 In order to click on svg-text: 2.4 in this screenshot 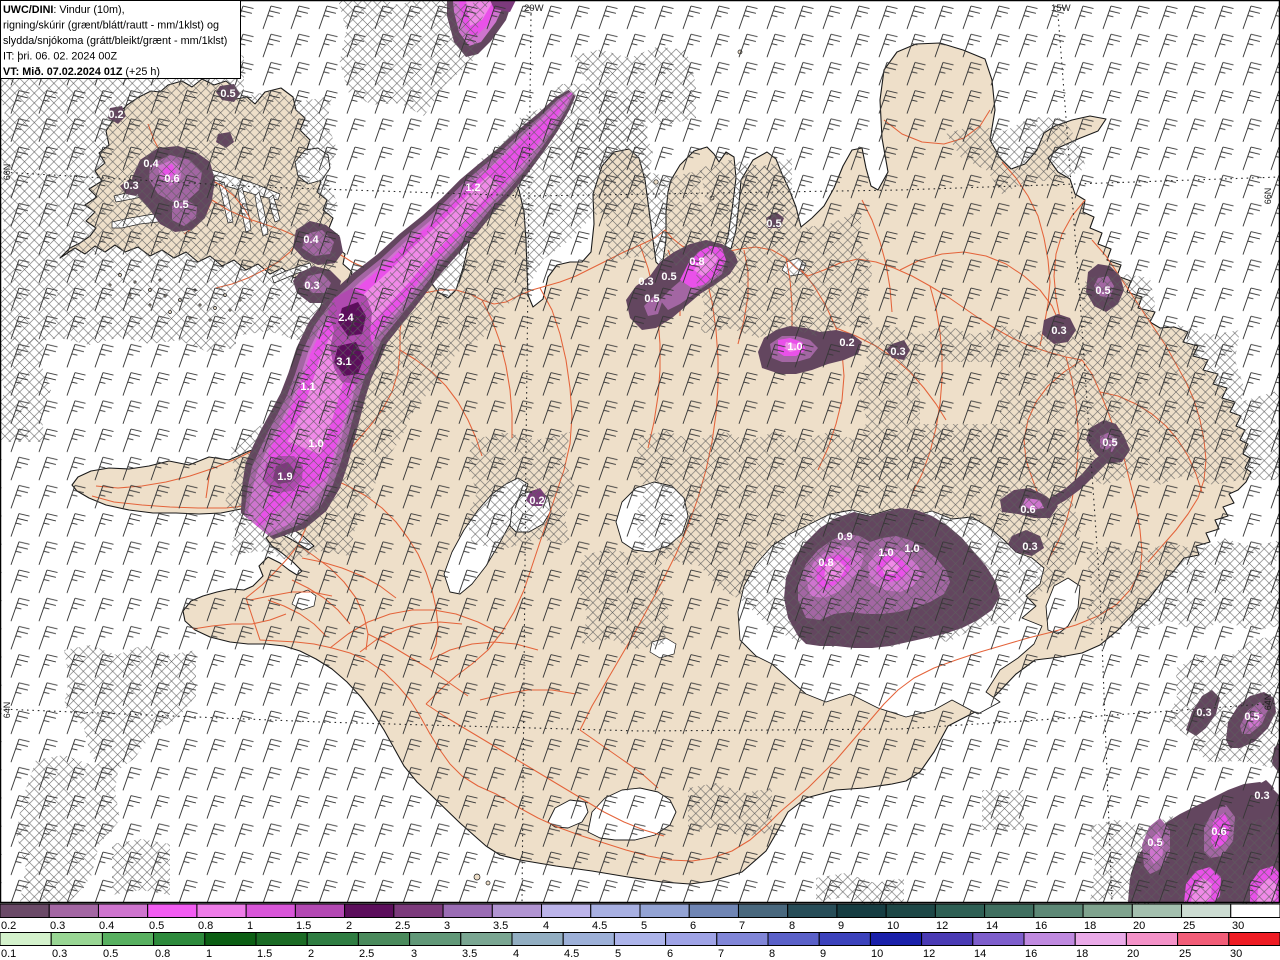, I will do `click(346, 318)`.